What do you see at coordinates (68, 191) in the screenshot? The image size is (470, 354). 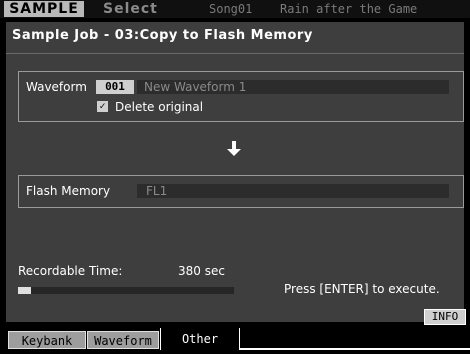 I see `flash-memory-label: Flash Memory` at bounding box center [68, 191].